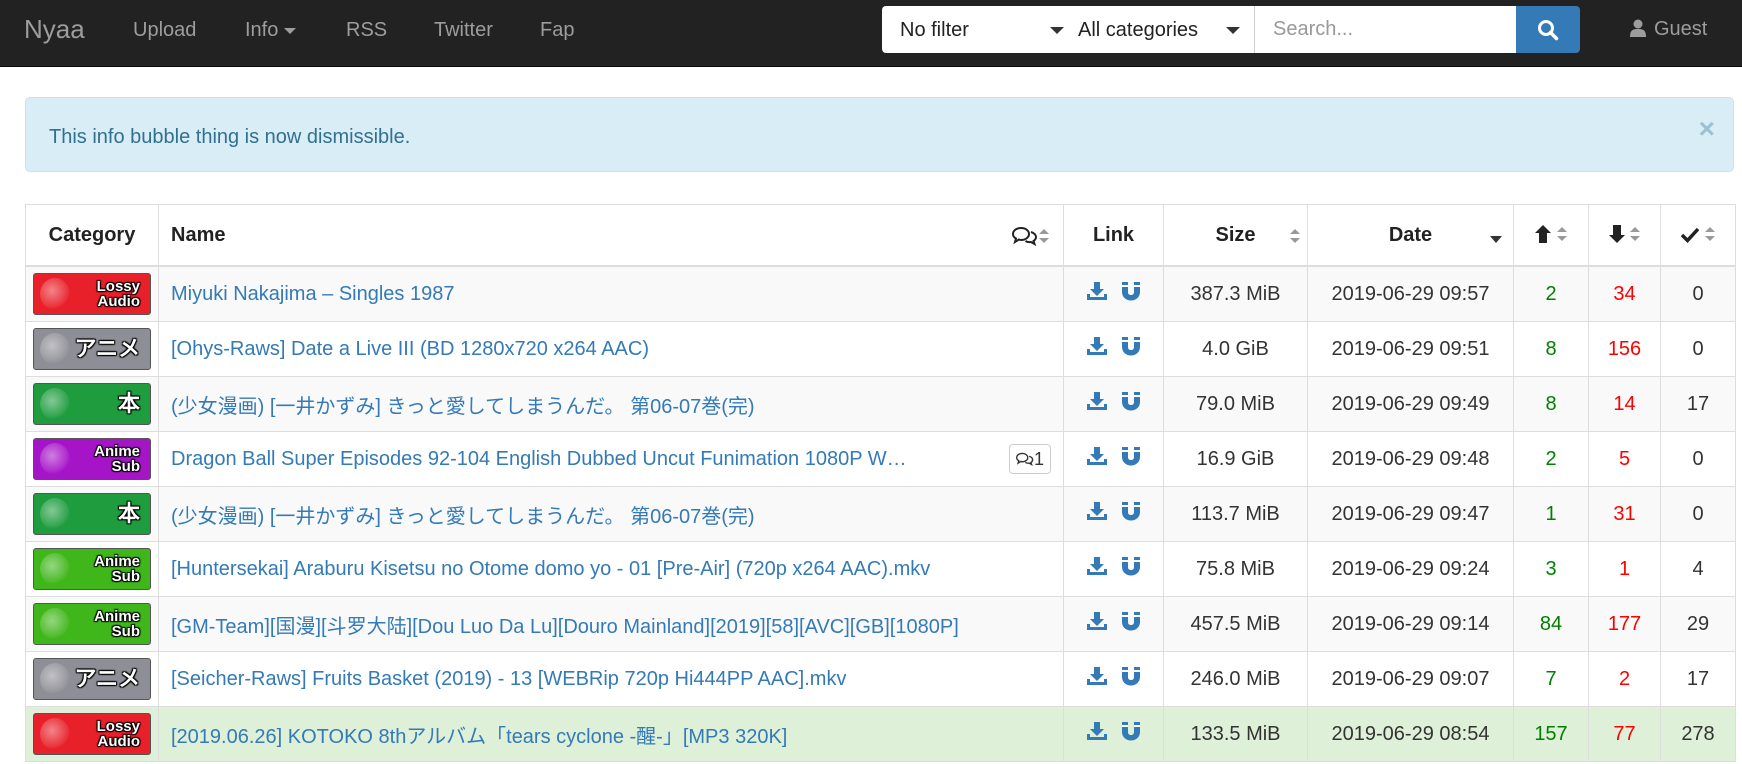 Image resolution: width=1742 pixels, height=764 pixels. I want to click on category-select: All categories, so click(1163, 30).